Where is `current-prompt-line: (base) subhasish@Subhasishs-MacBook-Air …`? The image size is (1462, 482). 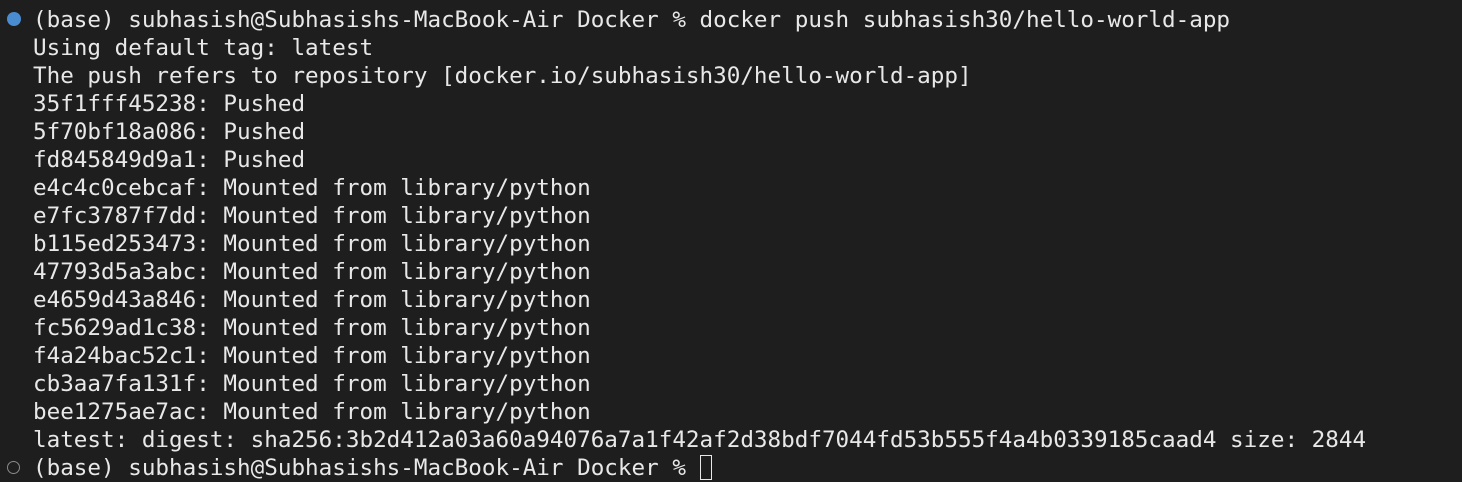
current-prompt-line: (base) subhasish@Subhasishs-MacBook-Air … is located at coordinates (372, 468).